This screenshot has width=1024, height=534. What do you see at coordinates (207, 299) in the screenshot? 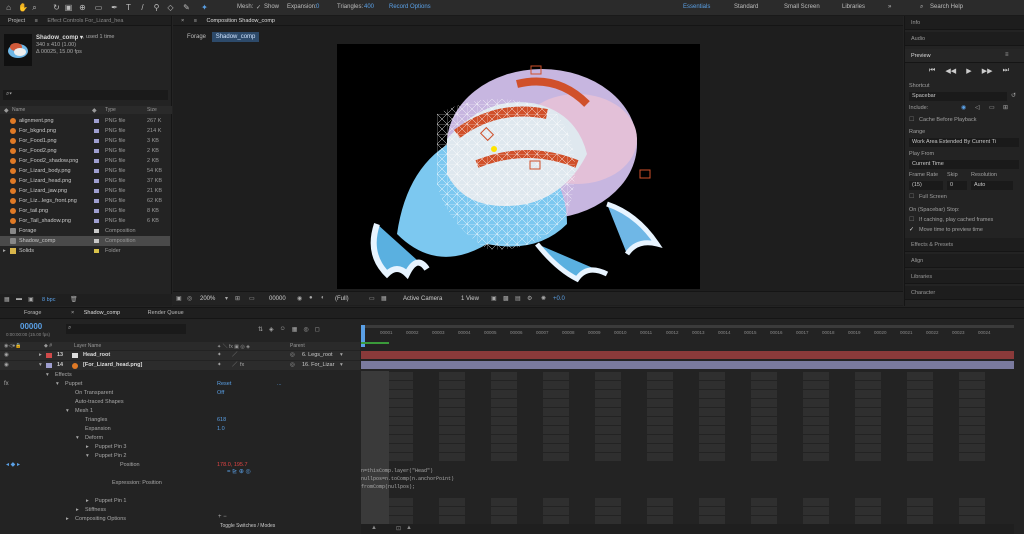
I see `zoom-dropdown: 200%` at bounding box center [207, 299].